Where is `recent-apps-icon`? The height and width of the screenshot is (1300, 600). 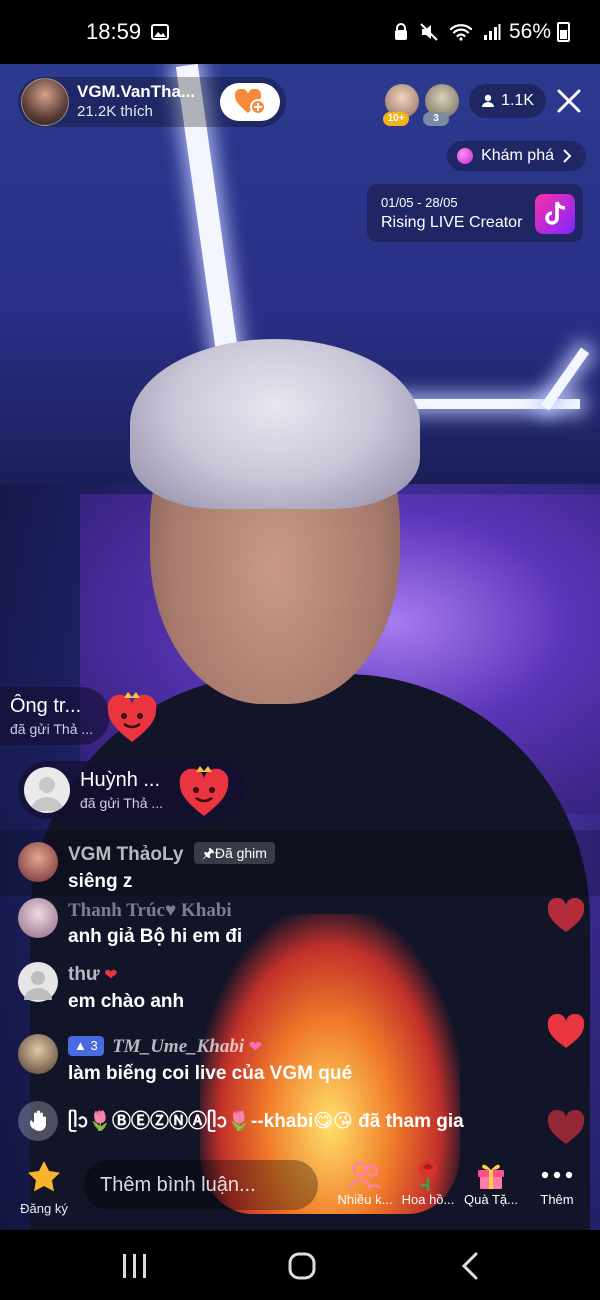 recent-apps-icon is located at coordinates (134, 1266).